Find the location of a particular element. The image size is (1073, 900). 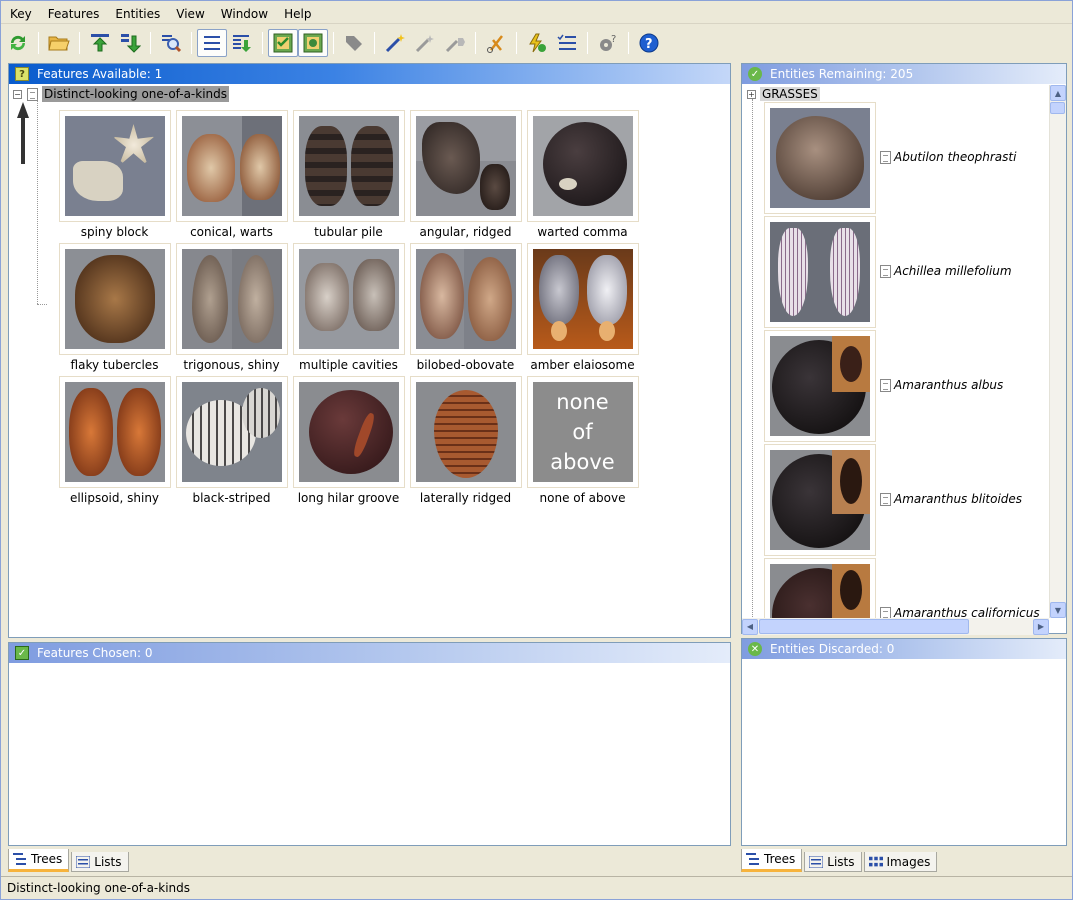

tree-root-node: − Distinct-looking one-of-a-kinds is located at coordinates (121, 94).